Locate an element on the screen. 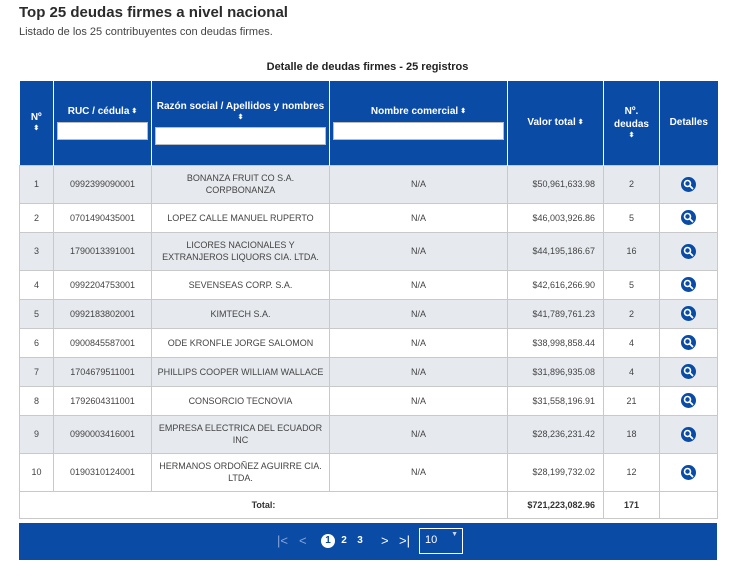 This screenshot has height=579, width=750. cell-valor: $31,896,935.08 is located at coordinates (555, 371).